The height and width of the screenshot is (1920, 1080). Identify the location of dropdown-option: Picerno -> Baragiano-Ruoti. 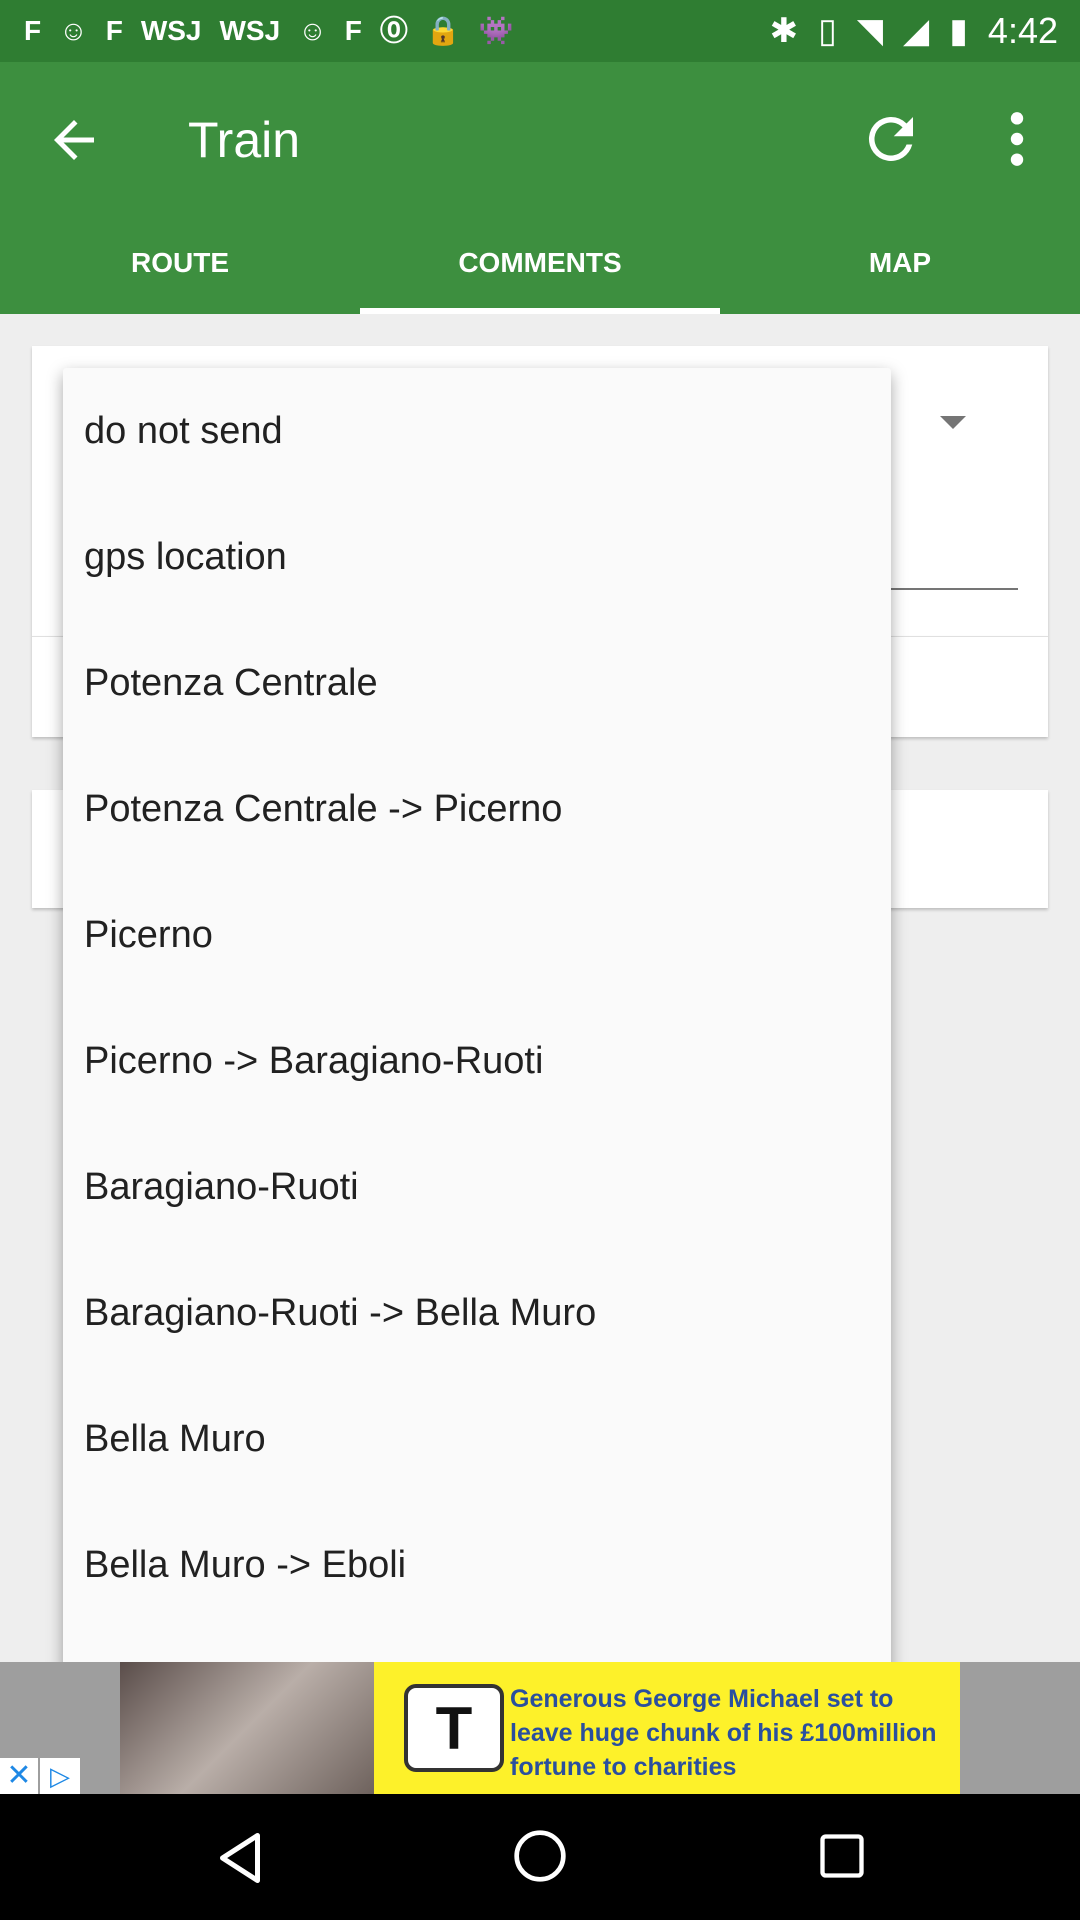
(477, 1061).